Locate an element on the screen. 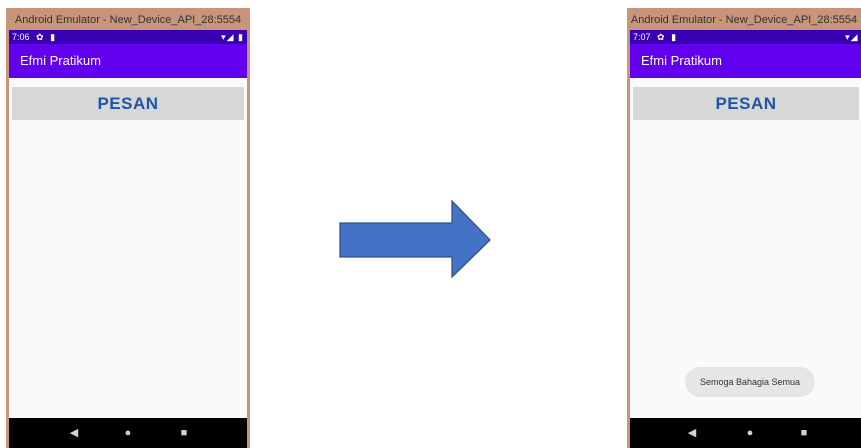 This screenshot has height=448, width=861. status-bar: 7:07 ✿ ▮ ▾◢ ▮ is located at coordinates (745, 37).